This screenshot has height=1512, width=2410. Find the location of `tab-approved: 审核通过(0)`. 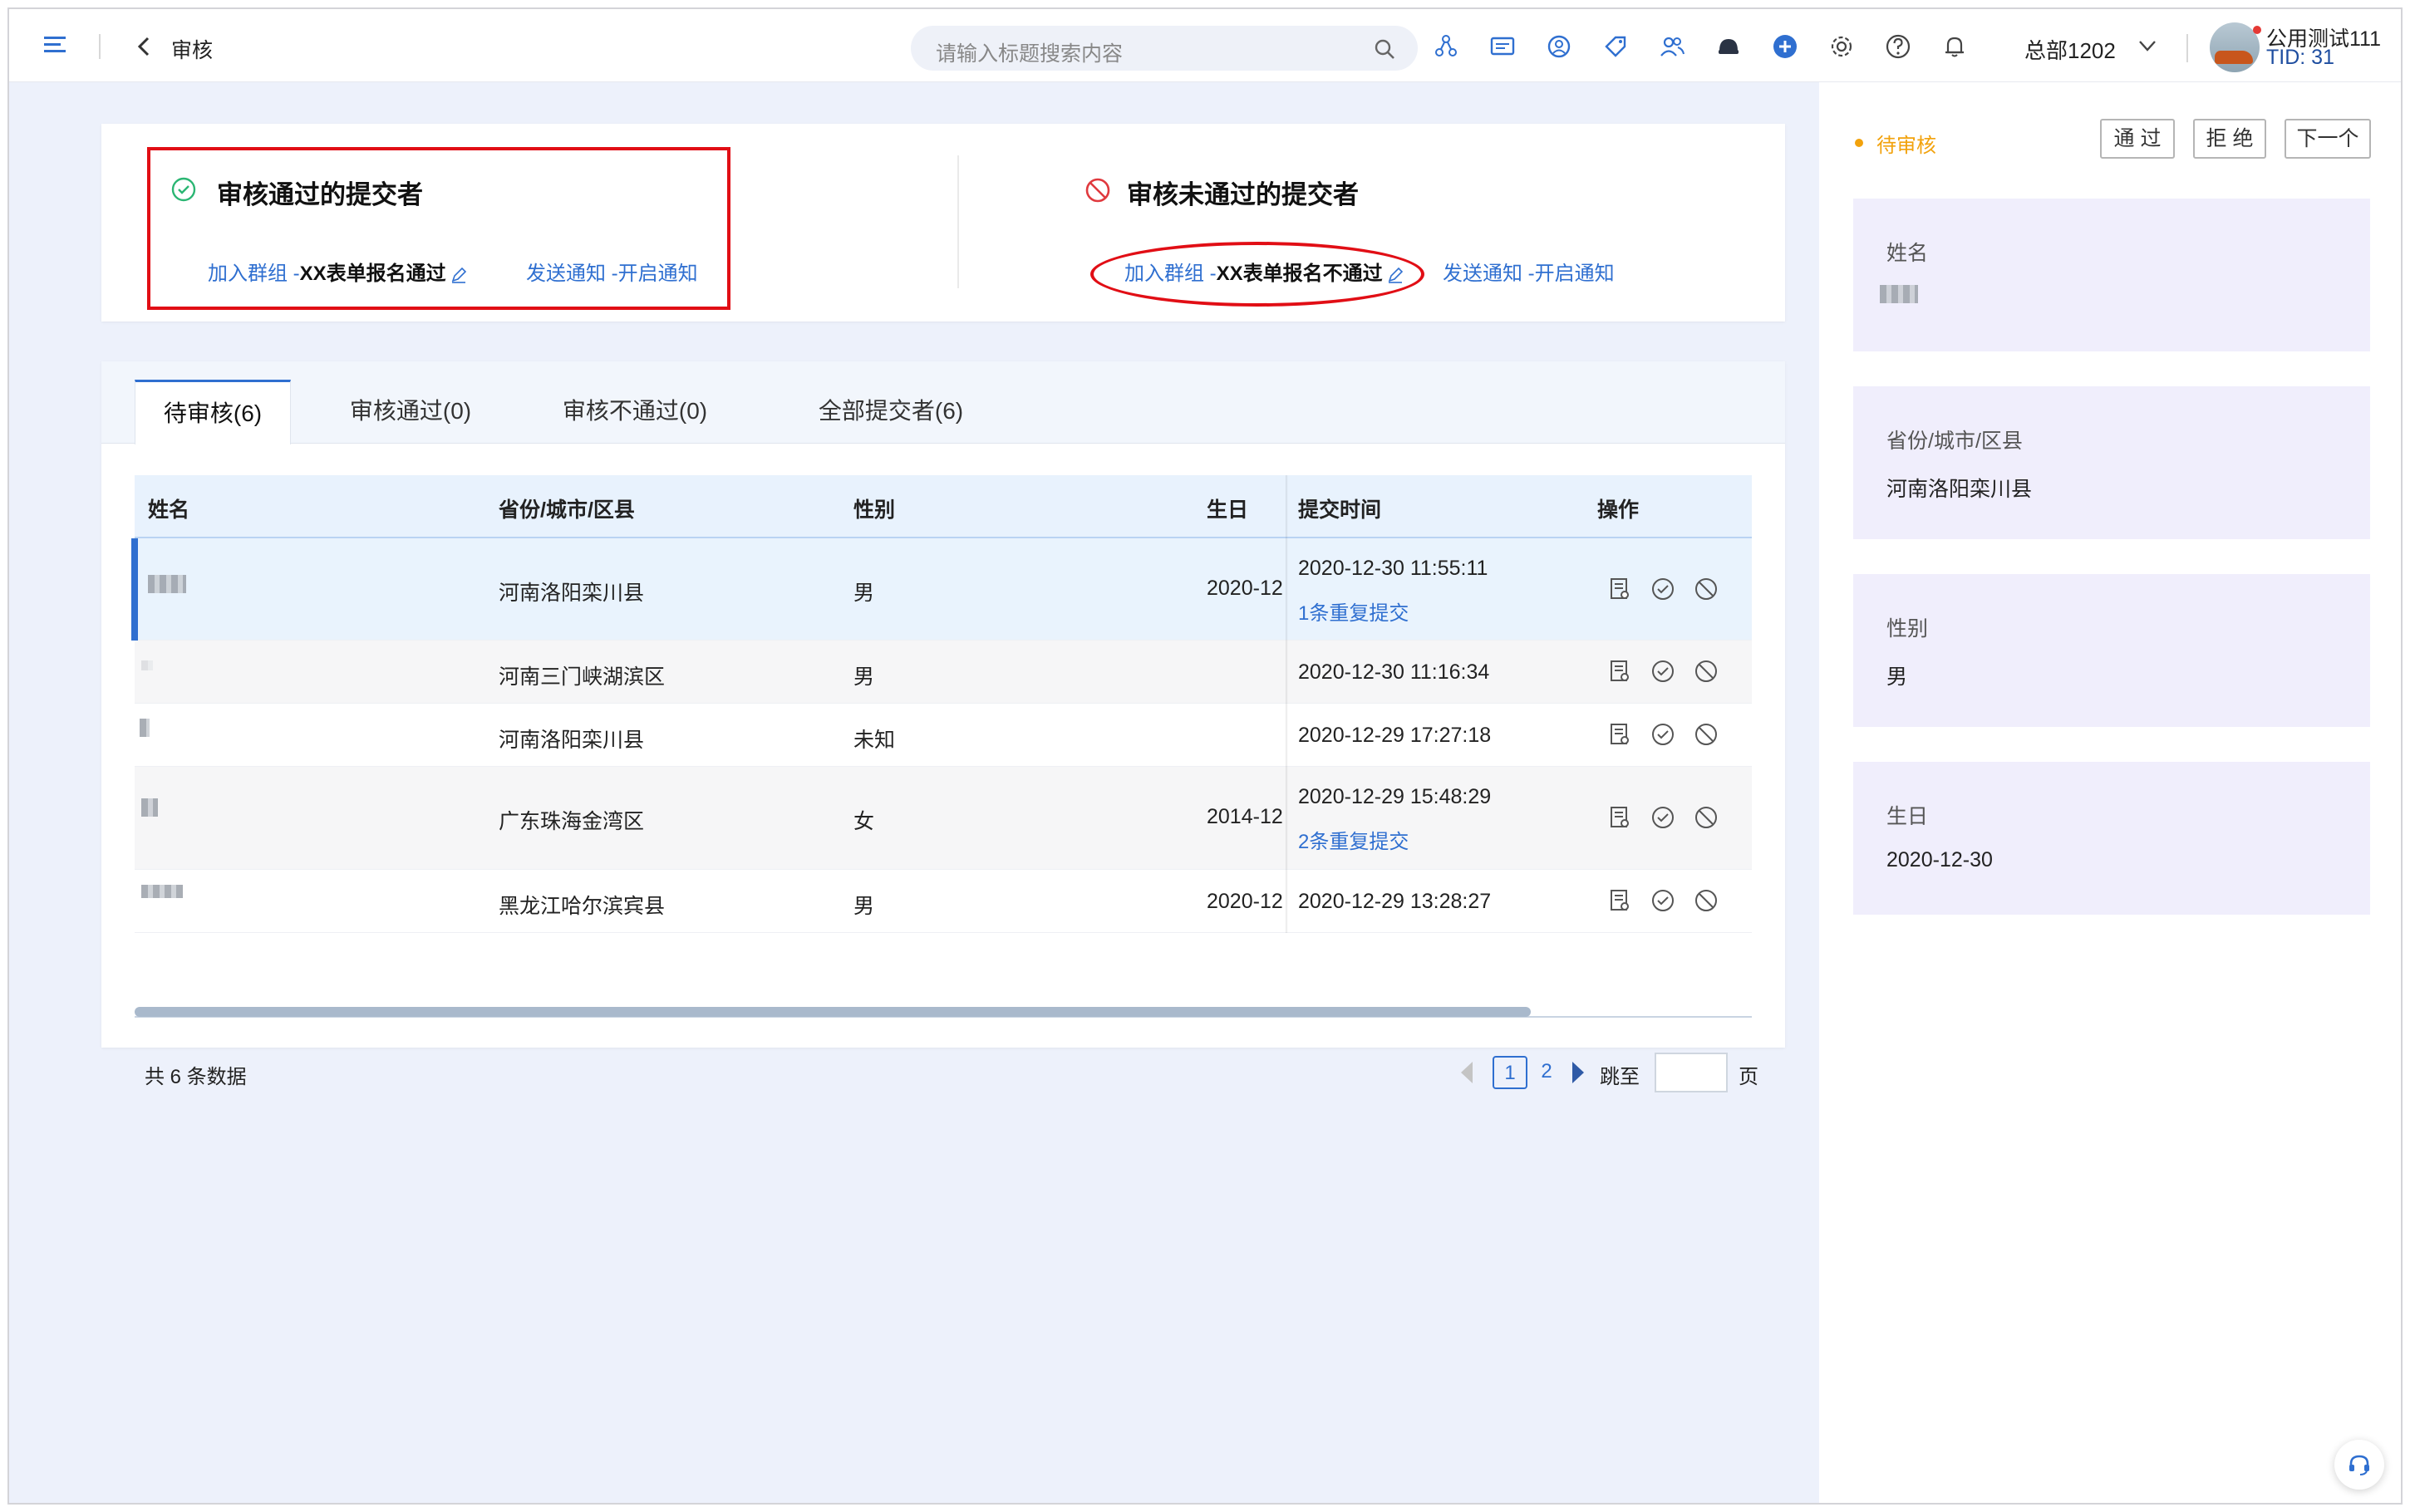

tab-approved: 审核通过(0) is located at coordinates (410, 412).